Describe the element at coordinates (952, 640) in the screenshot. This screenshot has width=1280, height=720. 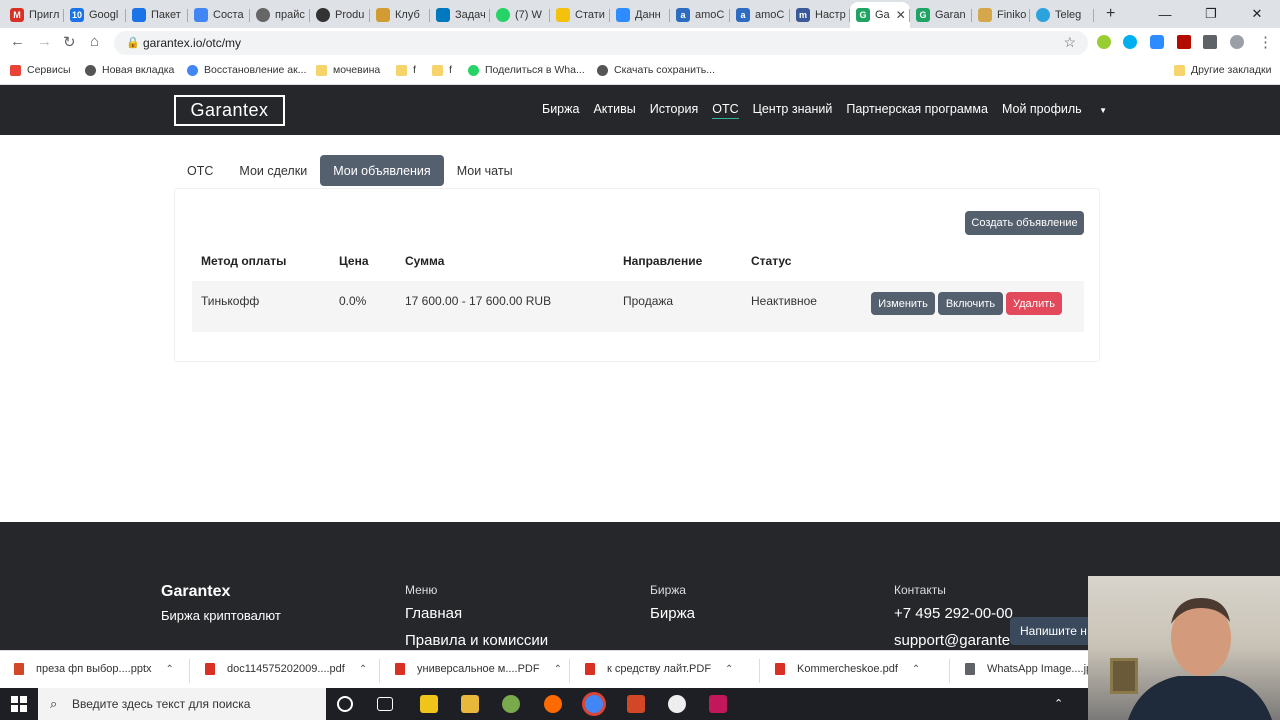
I see `footer-email: support@garante` at that location.